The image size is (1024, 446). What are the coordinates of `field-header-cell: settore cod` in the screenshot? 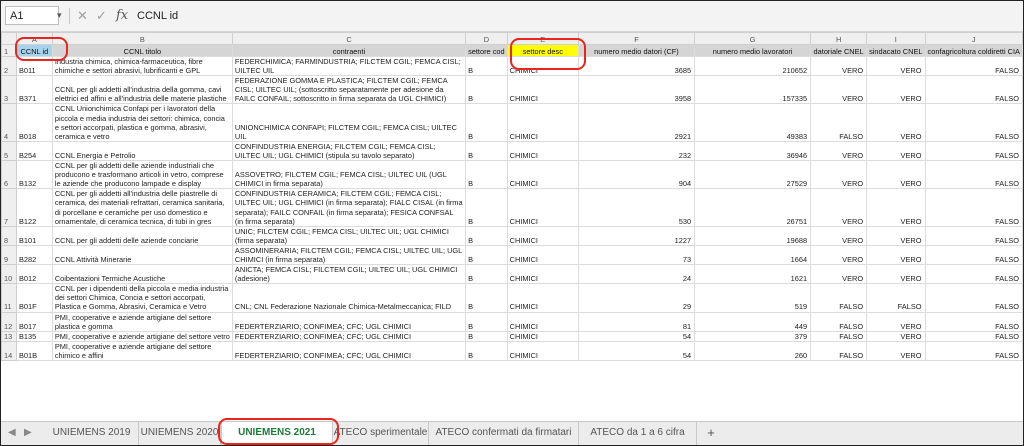 It's located at (486, 50).